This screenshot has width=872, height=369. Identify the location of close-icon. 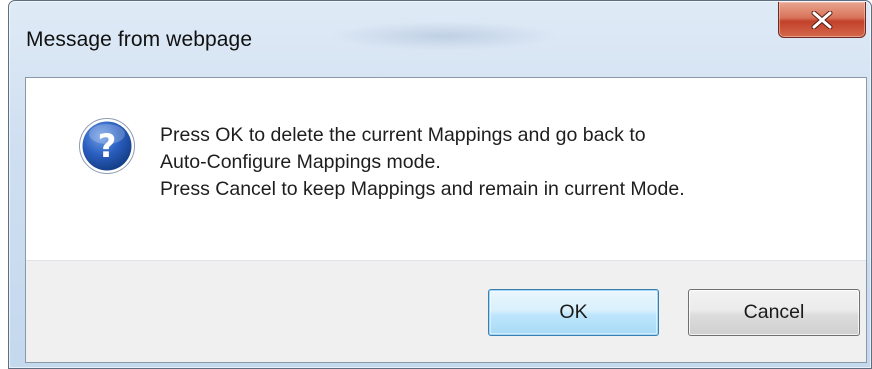
(822, 19).